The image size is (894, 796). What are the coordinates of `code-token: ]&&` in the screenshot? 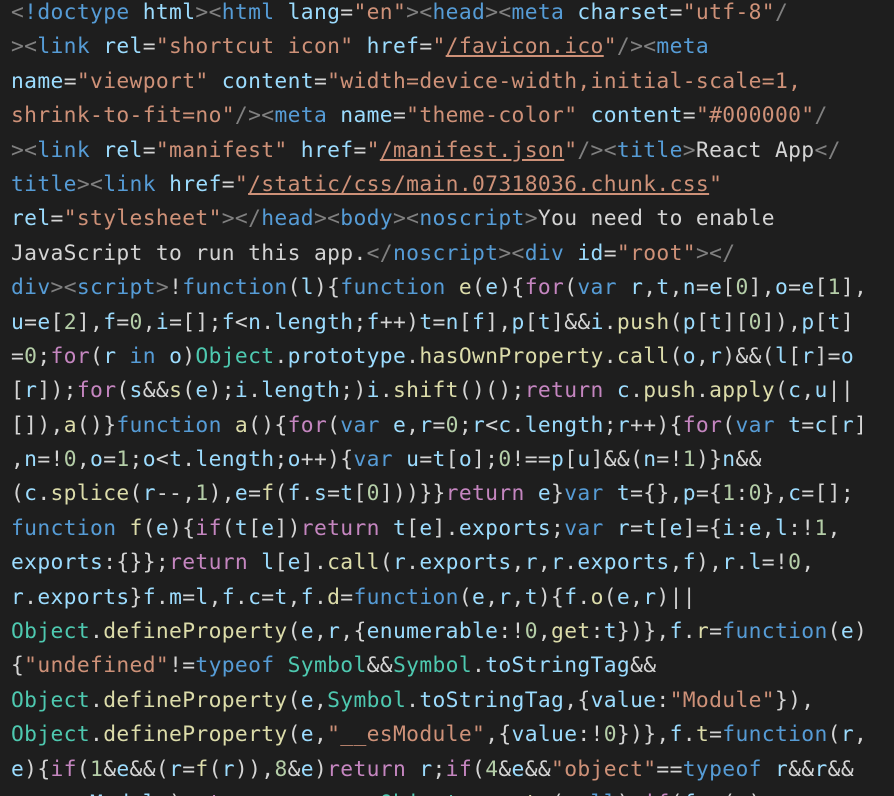 It's located at (571, 322).